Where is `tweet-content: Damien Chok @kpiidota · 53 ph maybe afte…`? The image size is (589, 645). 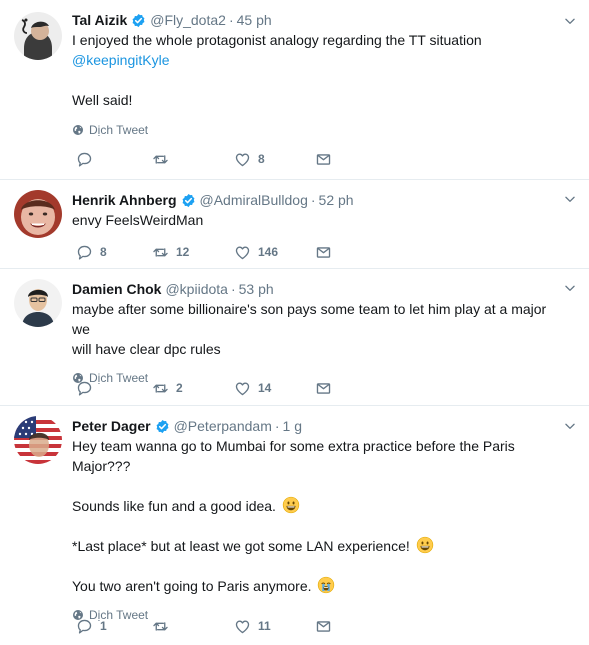 tweet-content: Damien Chok @kpiidota · 53 ph maybe afte… is located at coordinates (317, 332).